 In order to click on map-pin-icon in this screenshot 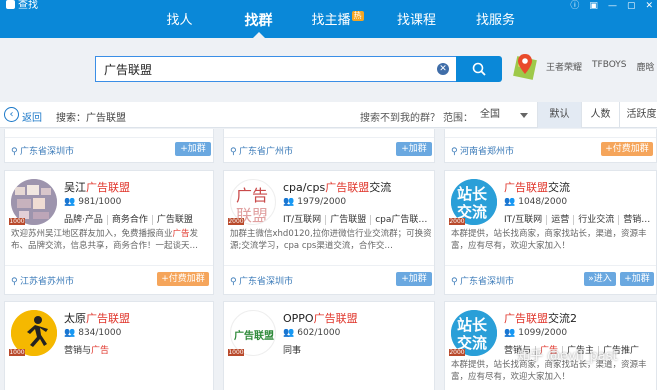, I will do `click(525, 67)`.